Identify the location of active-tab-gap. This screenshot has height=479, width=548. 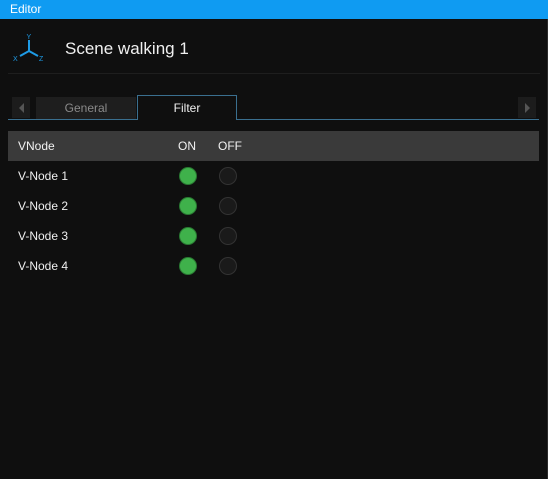
(187, 119).